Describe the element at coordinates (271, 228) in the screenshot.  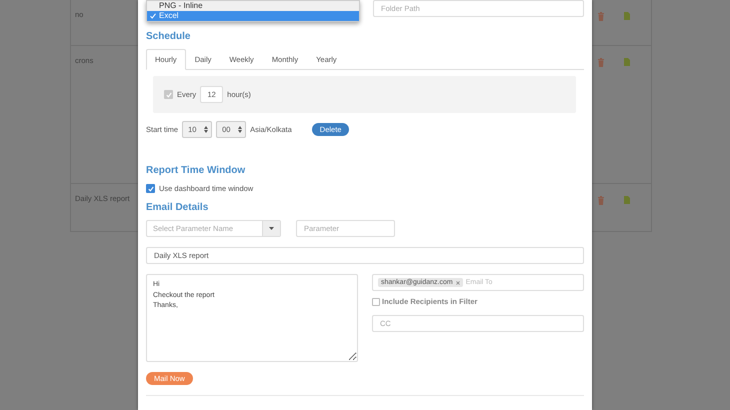
I see `caret-icon` at that location.